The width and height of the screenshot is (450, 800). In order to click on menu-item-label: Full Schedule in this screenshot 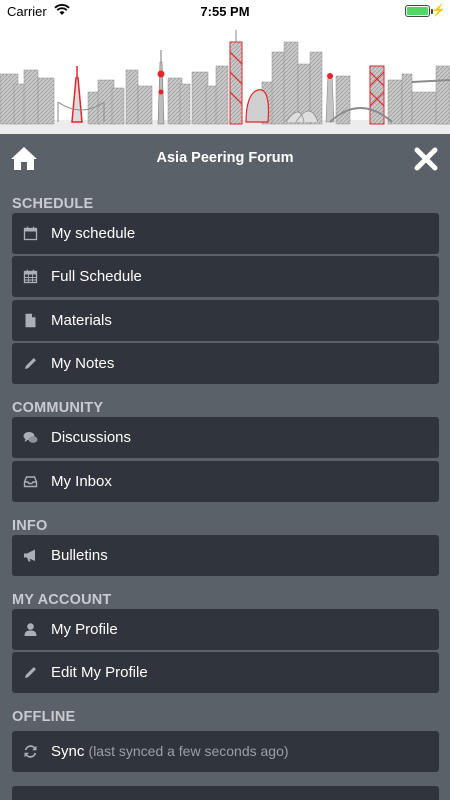, I will do `click(96, 276)`.